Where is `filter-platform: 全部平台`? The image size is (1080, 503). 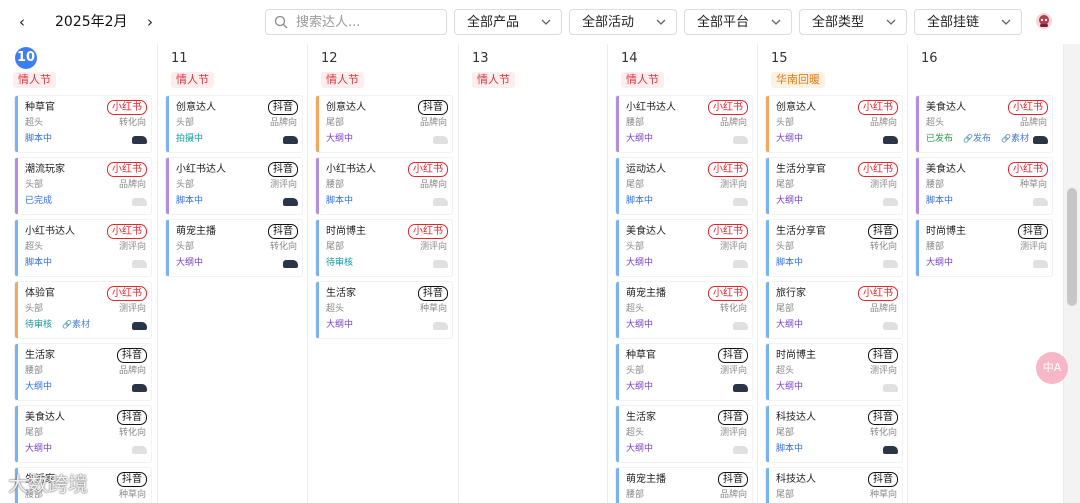 filter-platform: 全部平台 is located at coordinates (738, 22).